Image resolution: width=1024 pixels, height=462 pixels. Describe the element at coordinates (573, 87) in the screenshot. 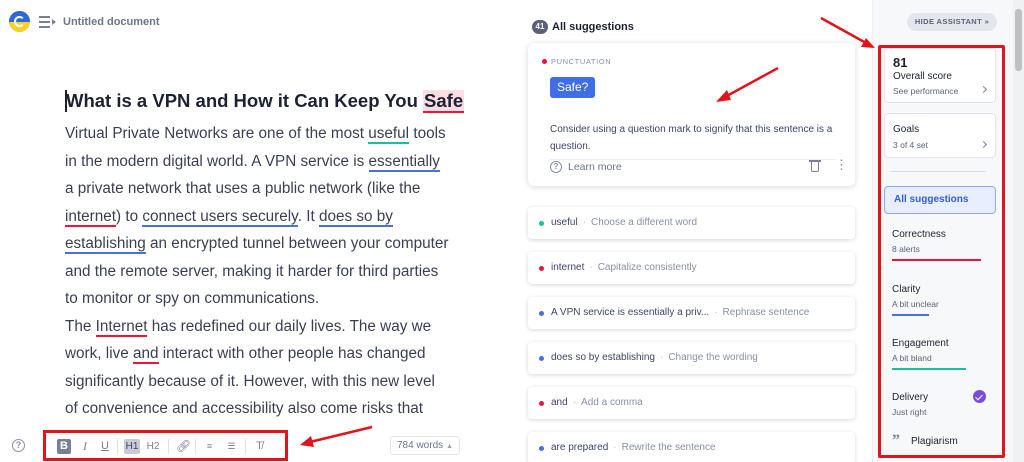

I see `accept-suggestion-button: Safe?` at that location.